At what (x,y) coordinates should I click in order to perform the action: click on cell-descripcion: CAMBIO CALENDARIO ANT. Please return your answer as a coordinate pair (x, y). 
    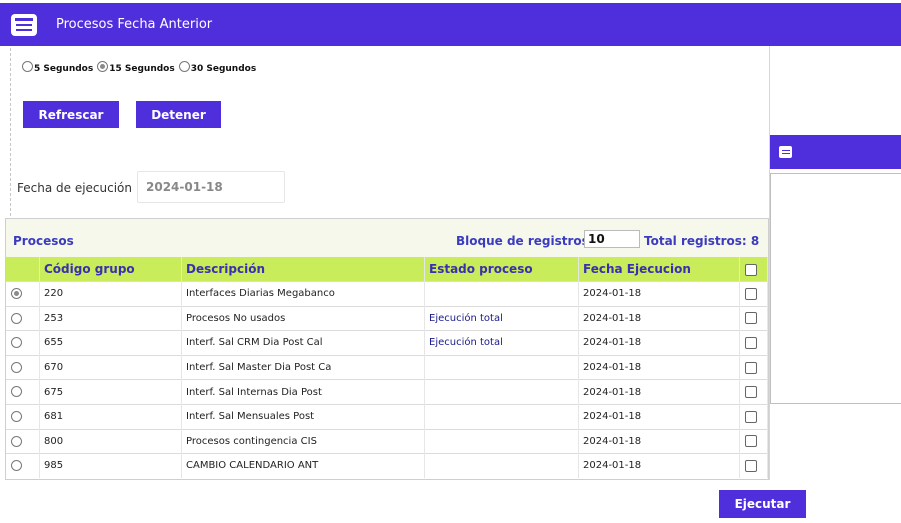
    Looking at the image, I should click on (303, 465).